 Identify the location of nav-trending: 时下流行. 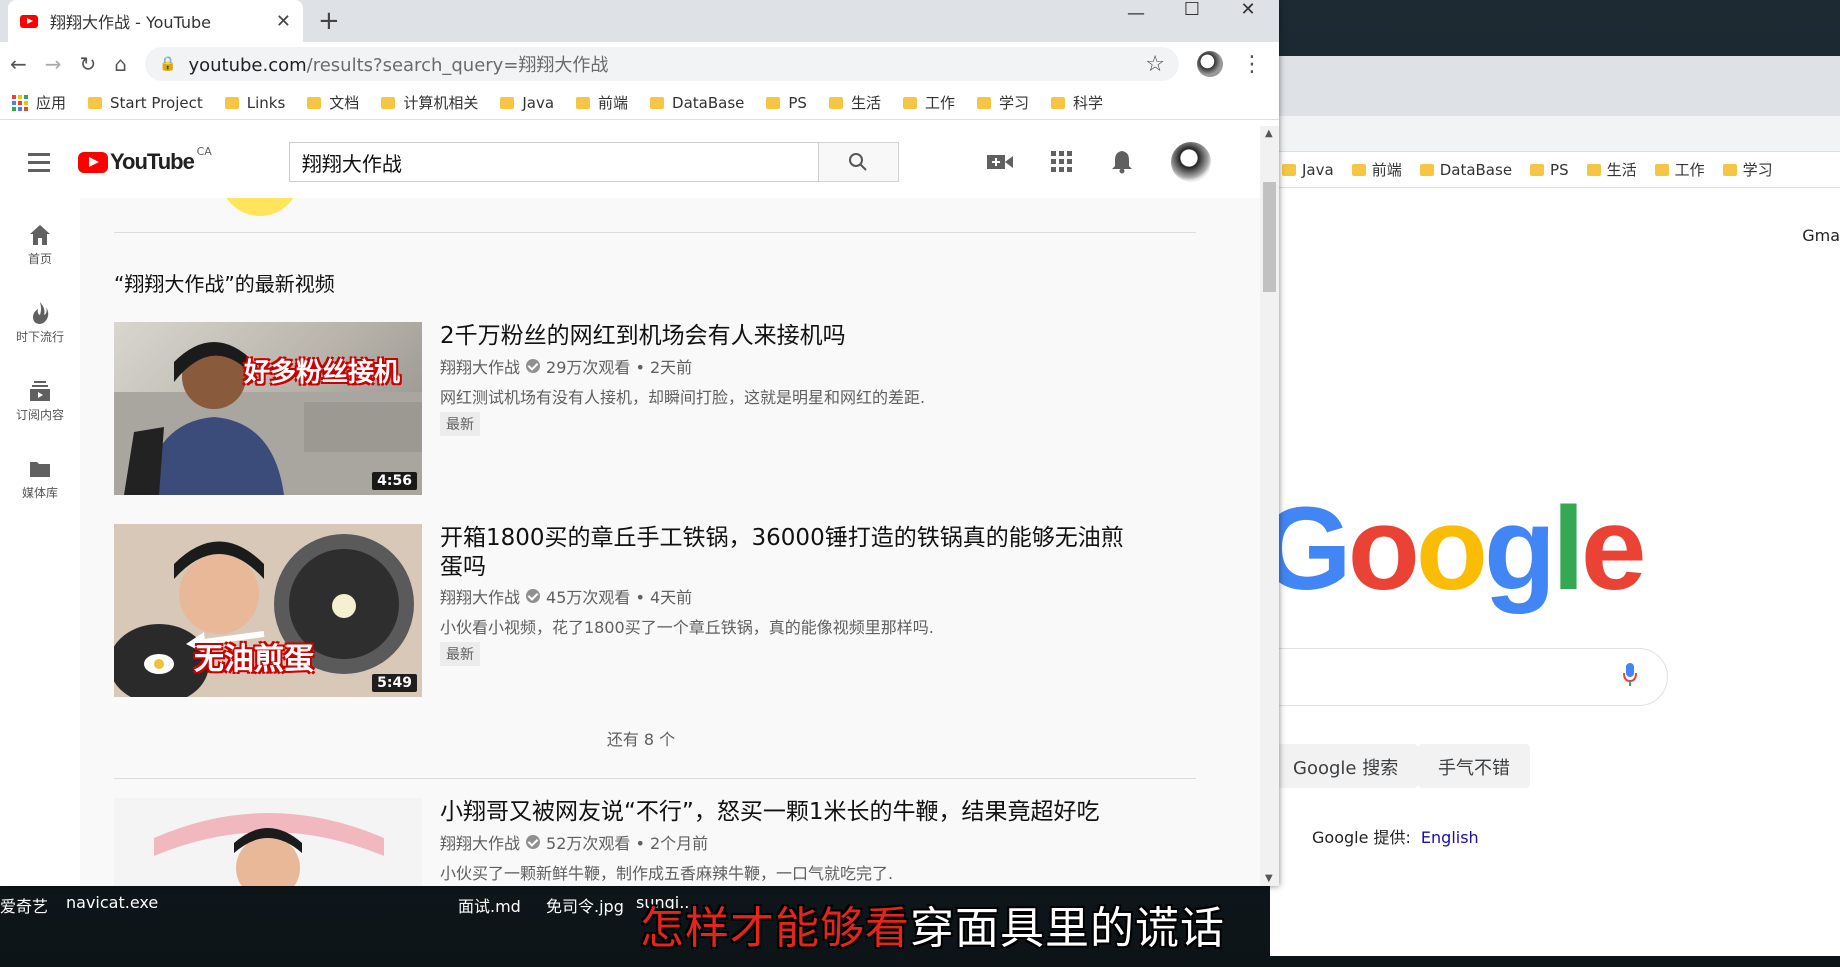
(40, 321).